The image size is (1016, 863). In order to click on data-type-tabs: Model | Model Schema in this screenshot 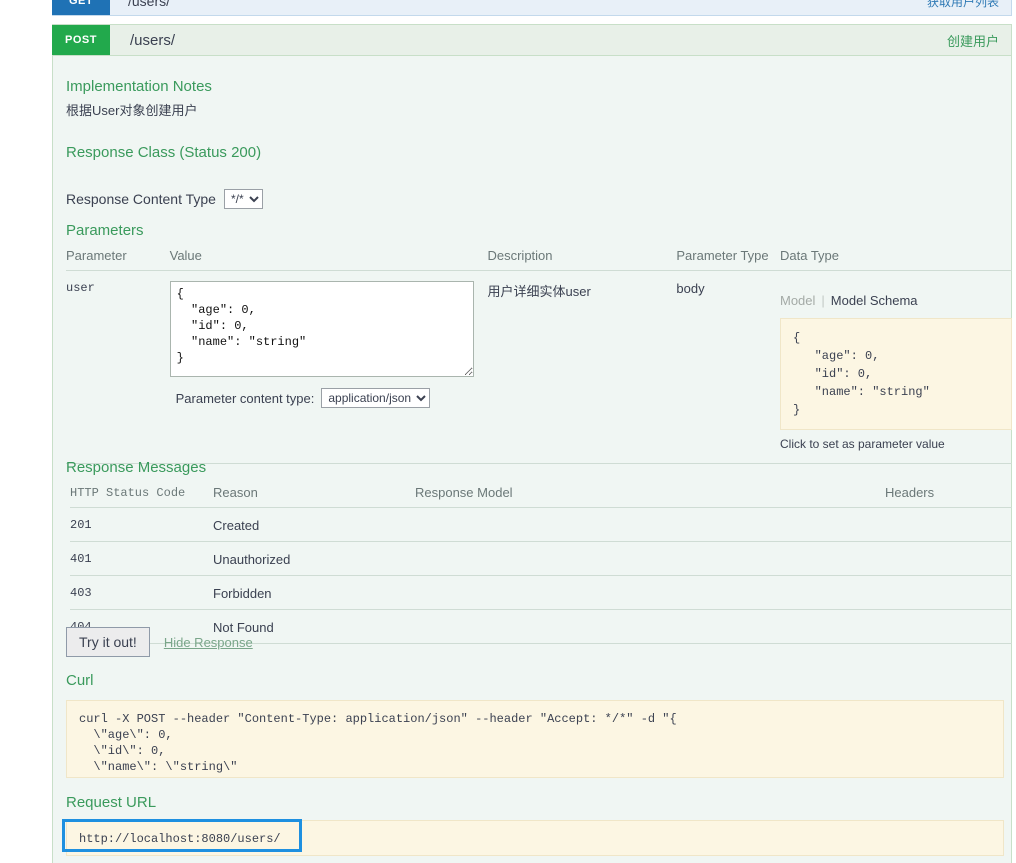, I will do `click(896, 294)`.